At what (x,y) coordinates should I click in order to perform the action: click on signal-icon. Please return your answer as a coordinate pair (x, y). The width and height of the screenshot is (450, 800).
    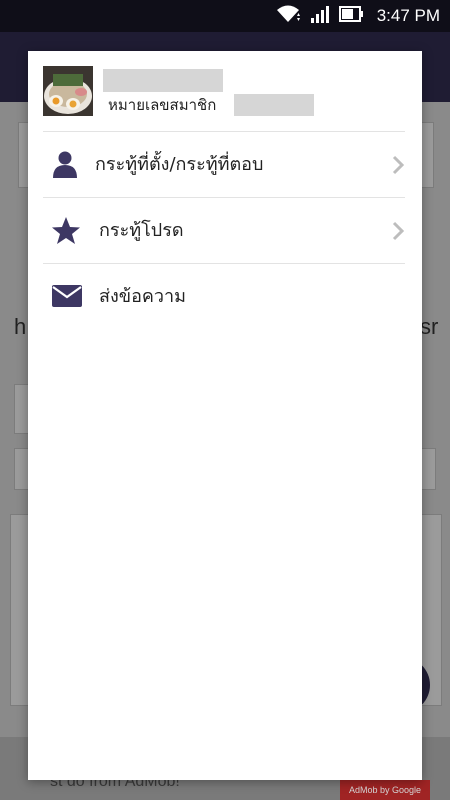
    Looking at the image, I should click on (320, 16).